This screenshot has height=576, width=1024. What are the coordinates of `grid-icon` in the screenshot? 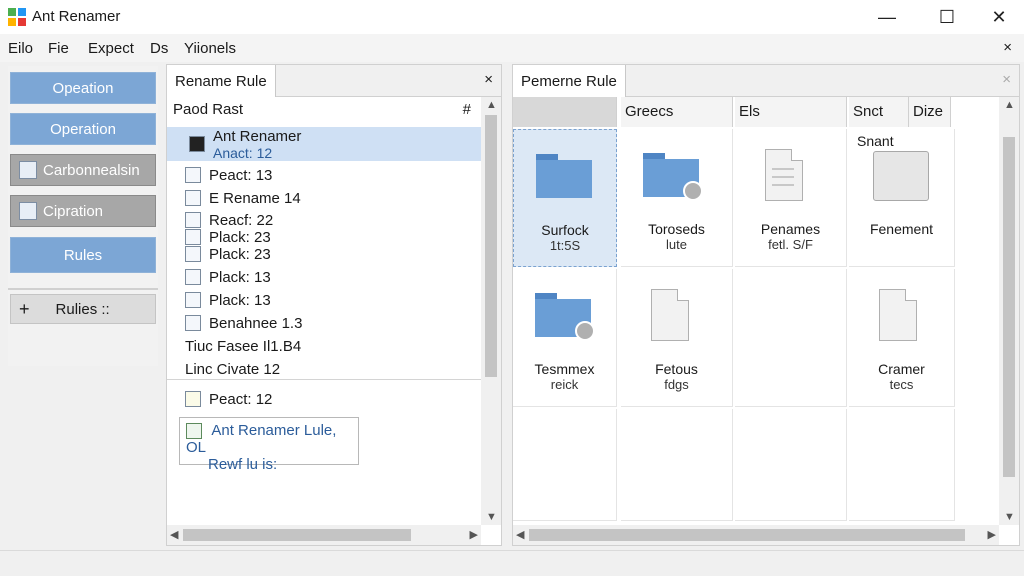 It's located at (28, 170).